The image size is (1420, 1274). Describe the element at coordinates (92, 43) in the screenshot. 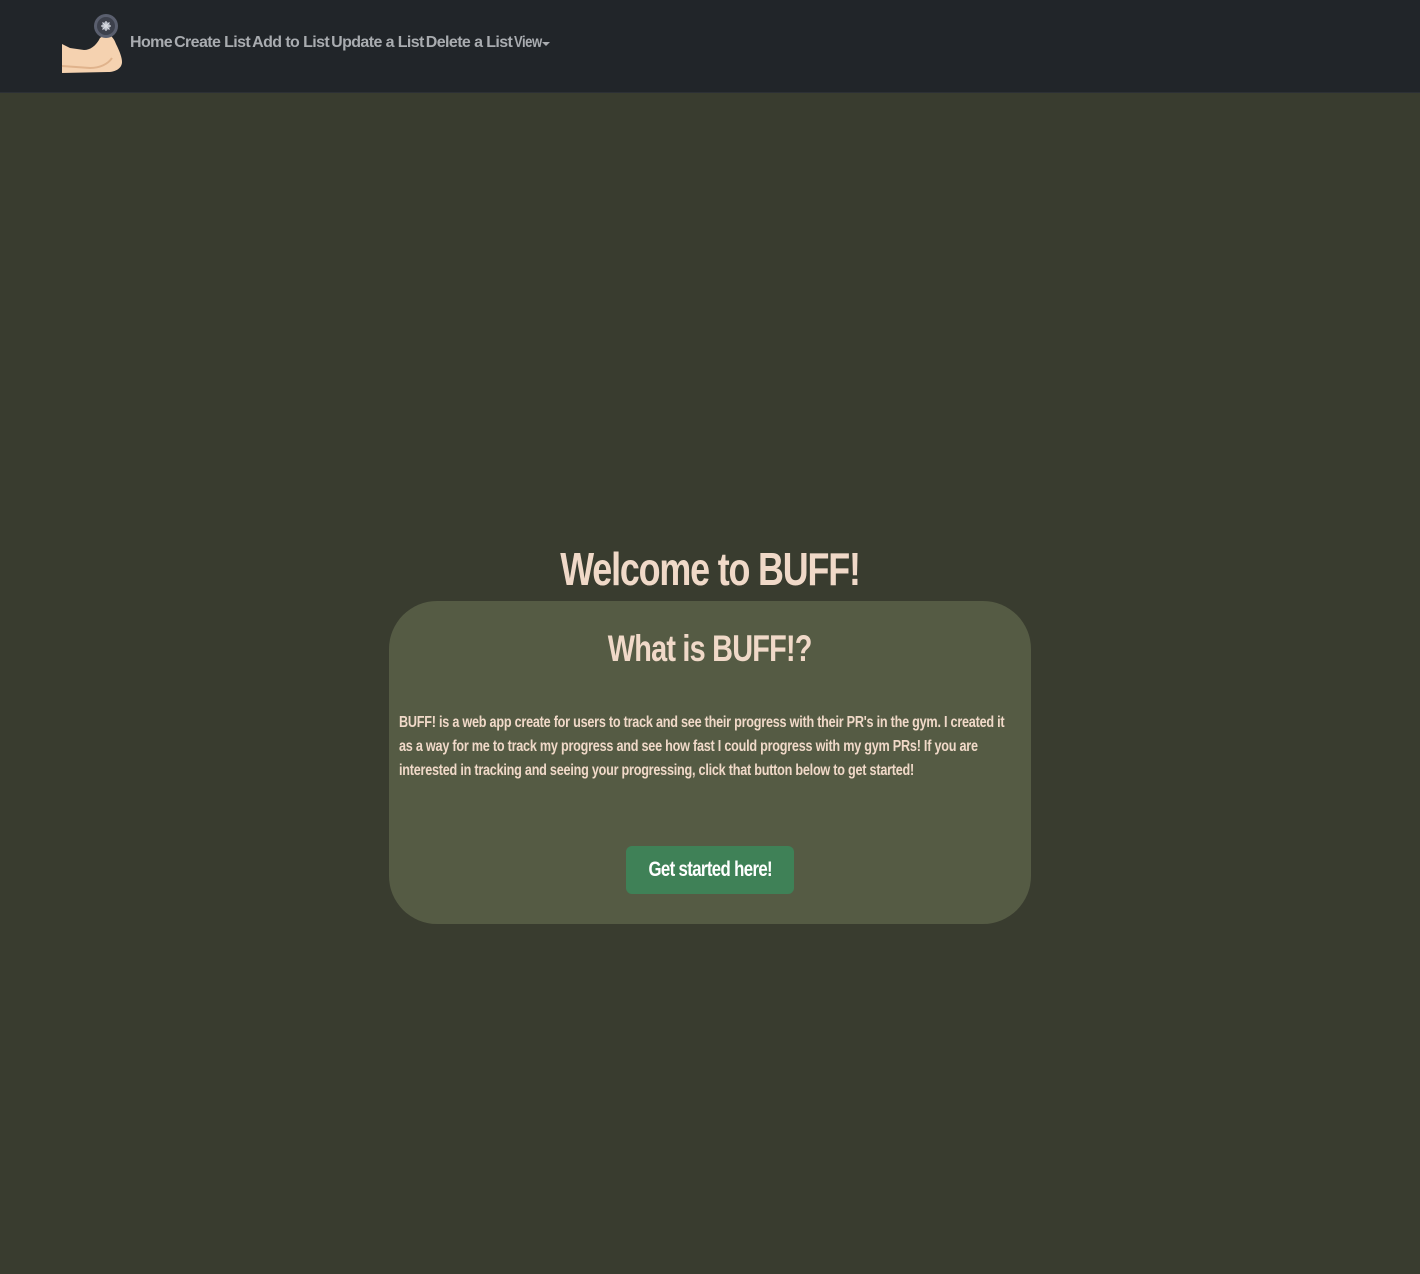

I see `flexed-arm-dumbbell-icon` at that location.